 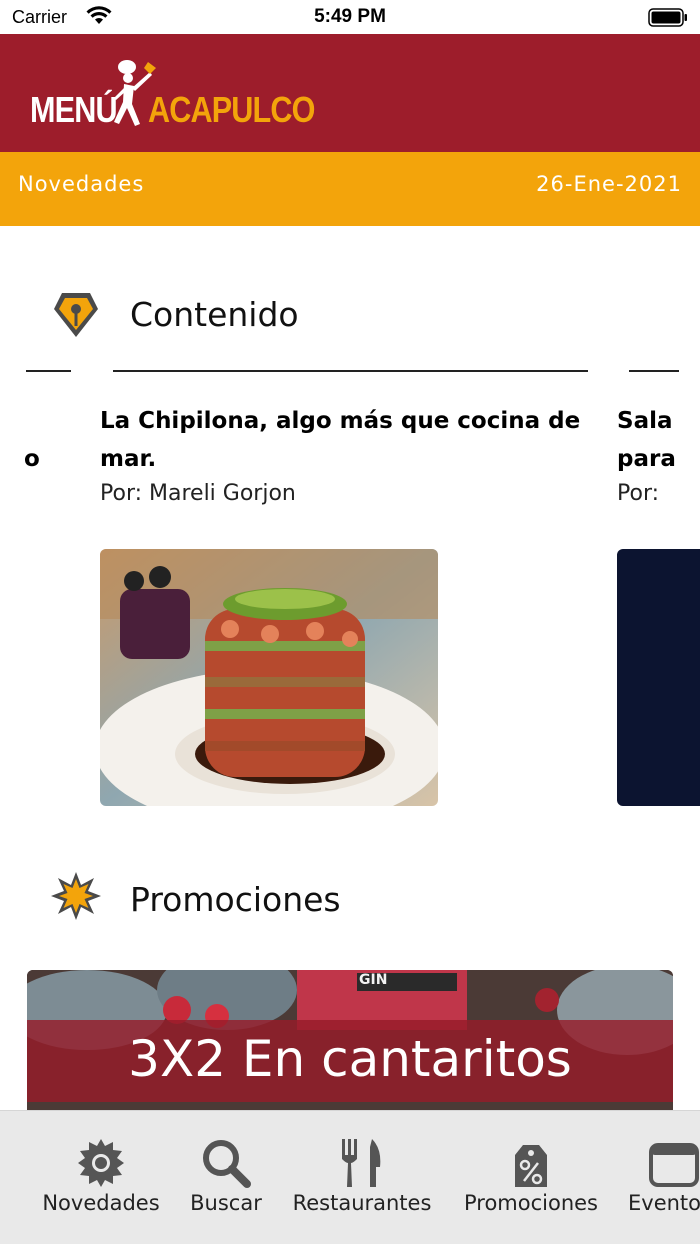 I want to click on tab-novedades: Novedades, so click(x=101, y=1179).